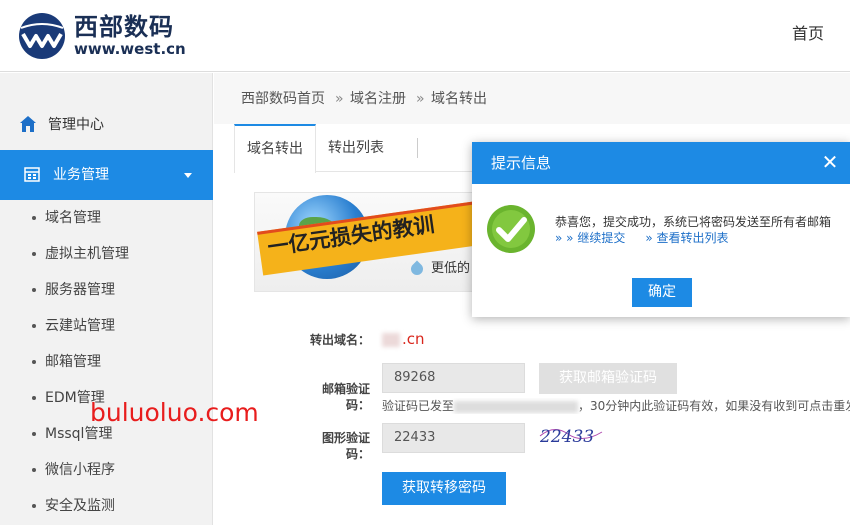  What do you see at coordinates (830, 162) in the screenshot?
I see `close-icon: ✕` at bounding box center [830, 162].